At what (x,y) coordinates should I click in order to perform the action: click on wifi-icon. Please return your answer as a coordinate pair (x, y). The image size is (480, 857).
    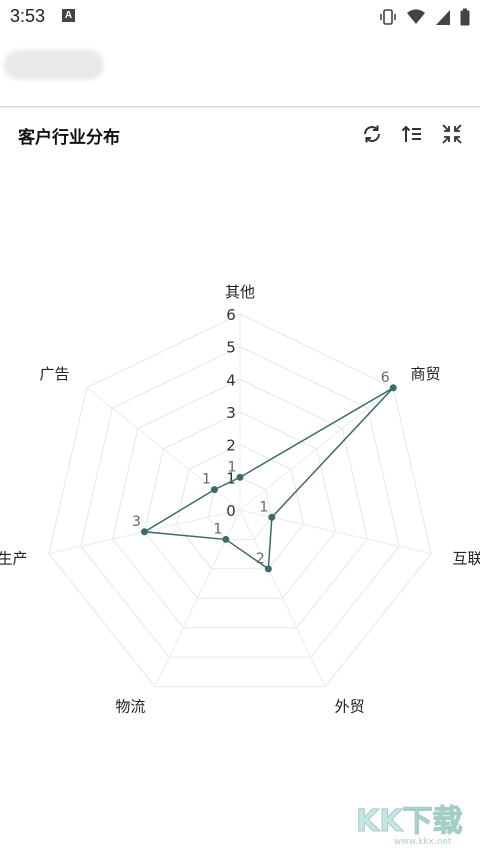
    Looking at the image, I should click on (416, 16).